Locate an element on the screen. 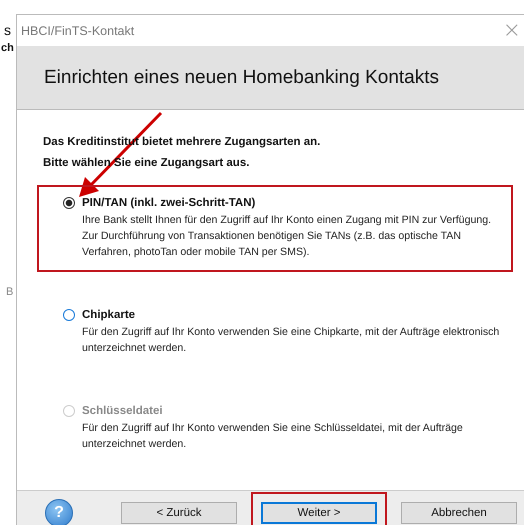 This screenshot has width=524, height=525. background-text: ch is located at coordinates (7, 48).